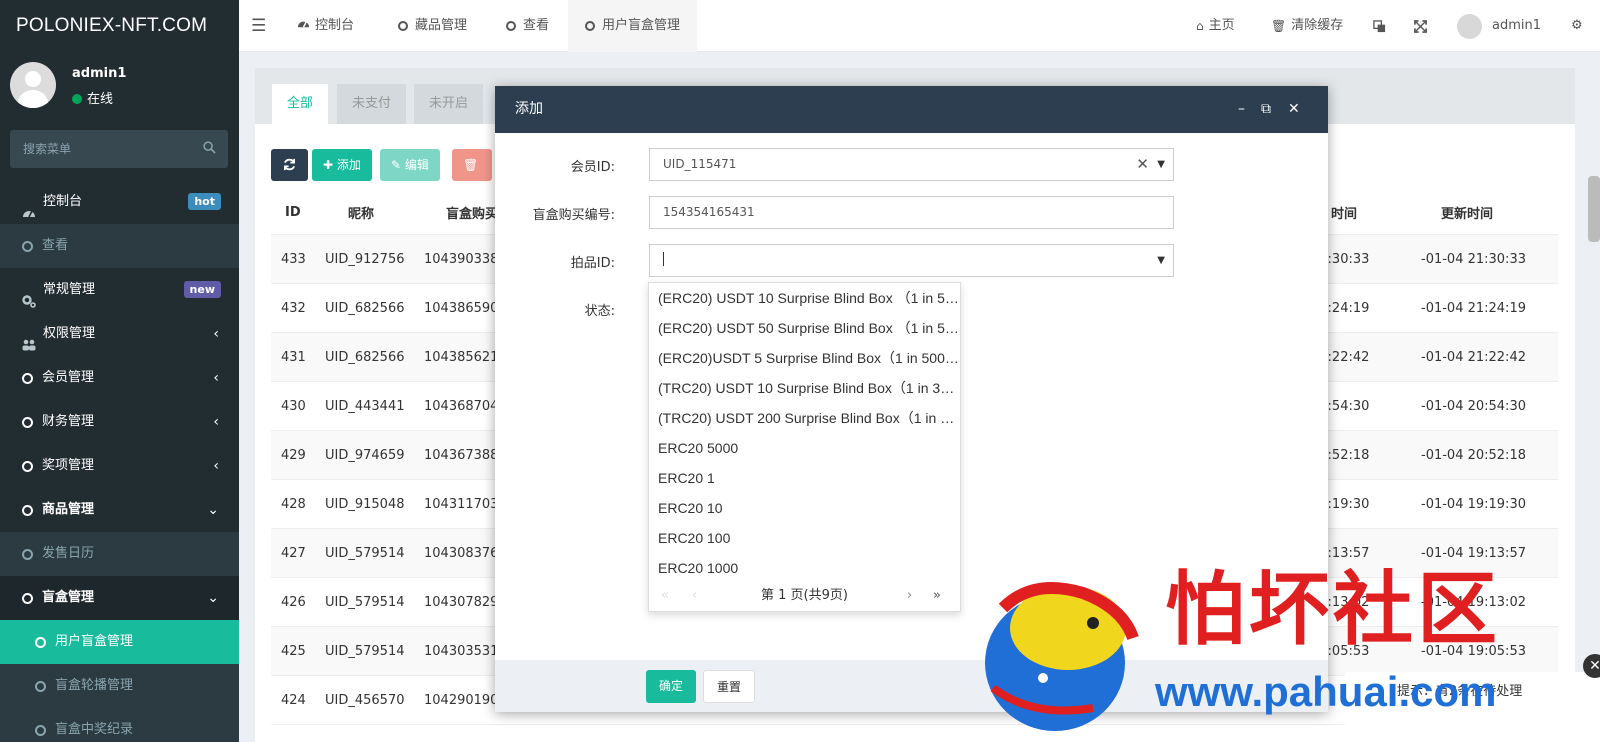 Image resolution: width=1600 pixels, height=742 pixels. I want to click on tab-unpaid: 未支付, so click(372, 104).